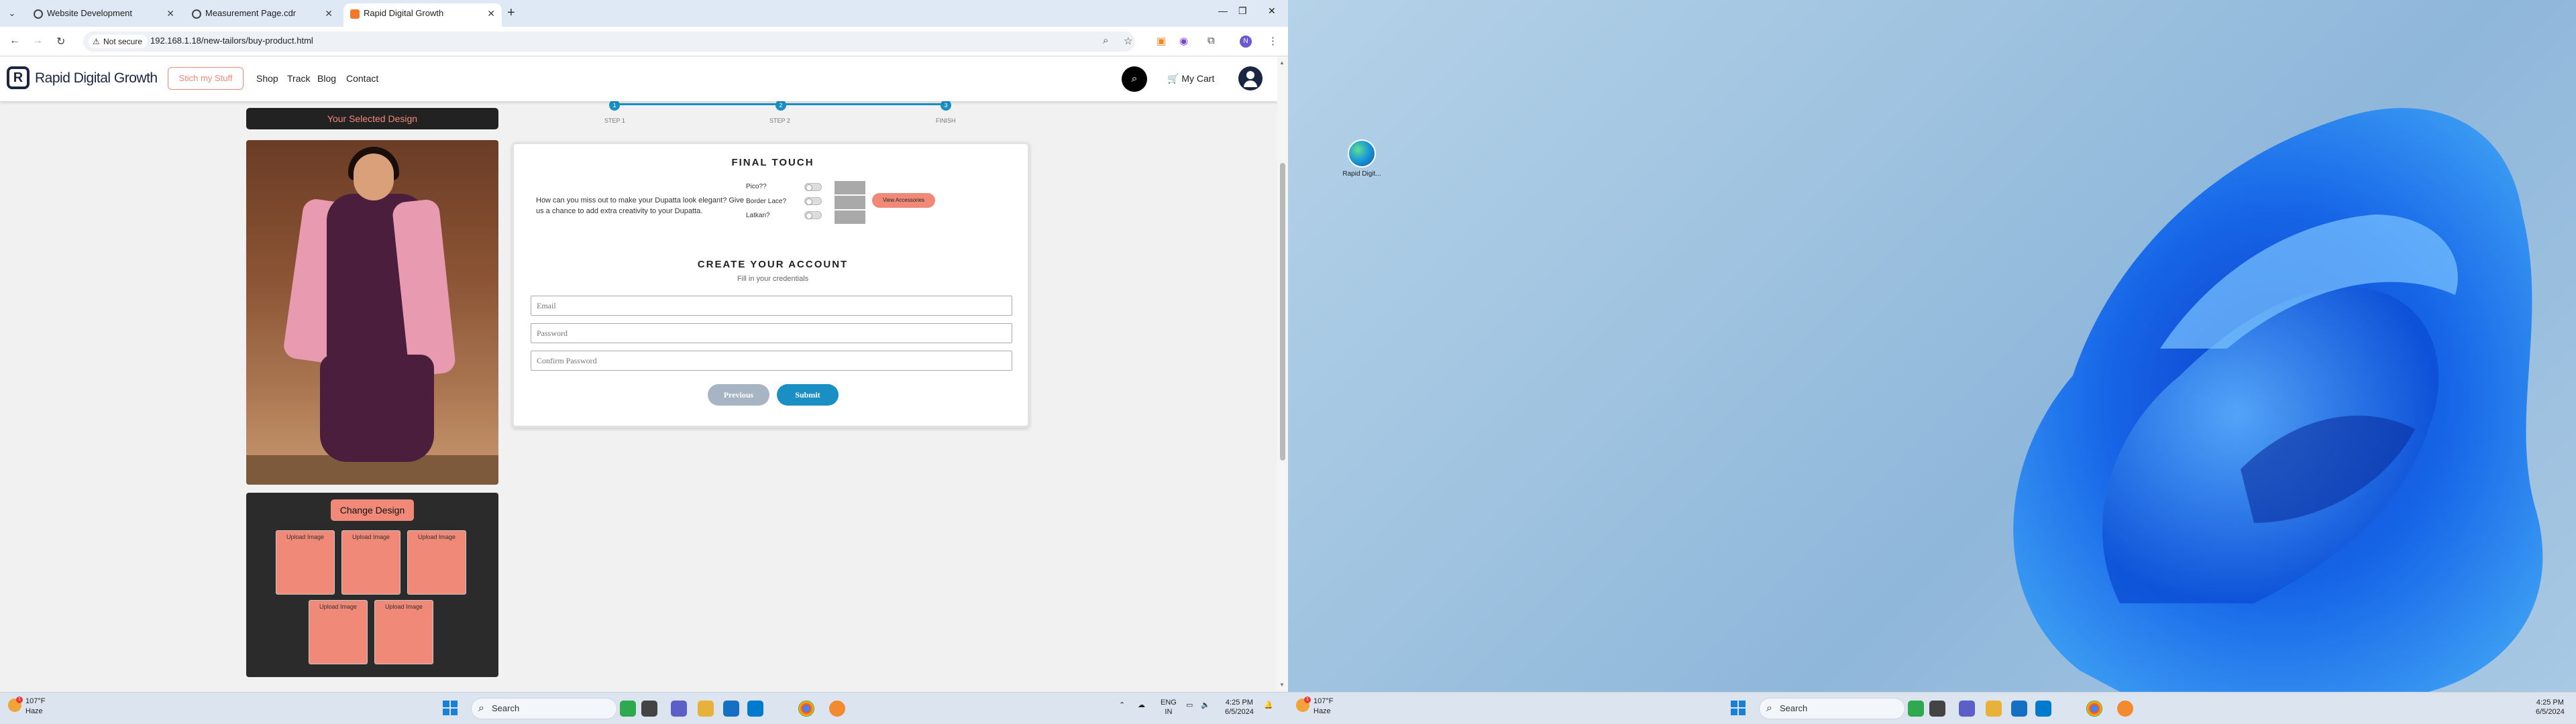 Image resolution: width=2576 pixels, height=724 pixels. Describe the element at coordinates (771, 306) in the screenshot. I see `email-field: Email` at that location.